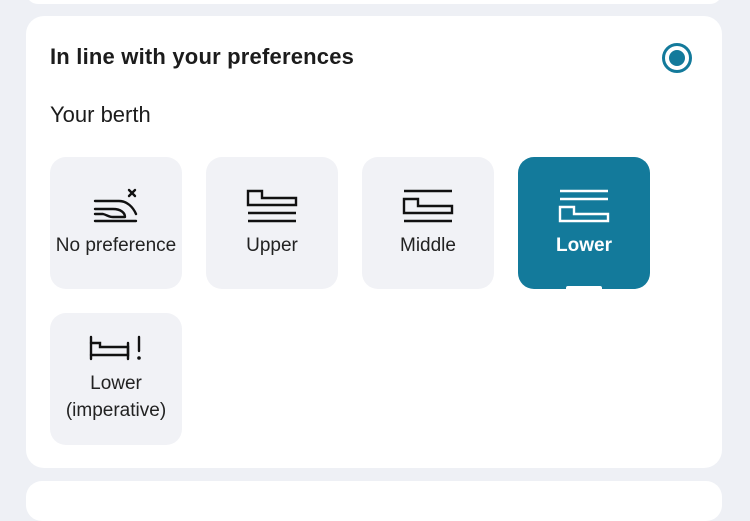 The height and width of the screenshot is (521, 750). I want to click on berth-option-label: Middle, so click(428, 245).